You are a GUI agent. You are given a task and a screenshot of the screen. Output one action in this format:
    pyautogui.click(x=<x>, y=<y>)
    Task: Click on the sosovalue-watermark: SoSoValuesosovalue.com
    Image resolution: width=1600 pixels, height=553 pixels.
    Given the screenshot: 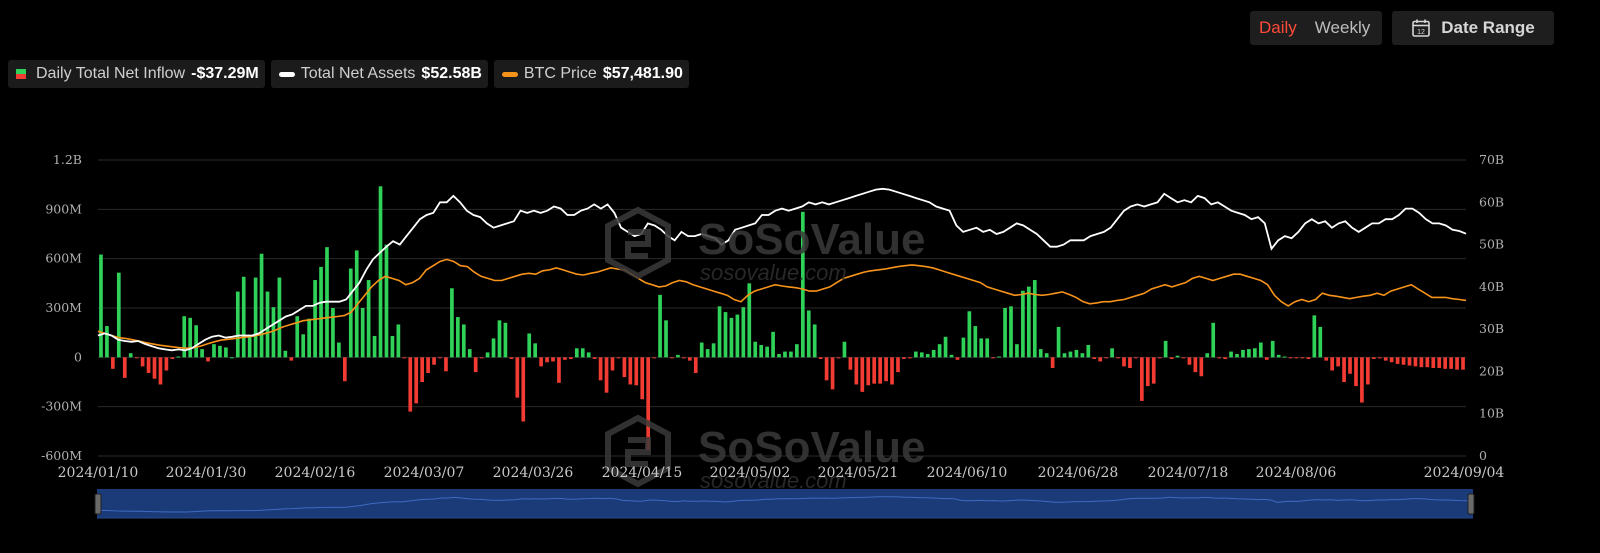 What is the action you would take?
    pyautogui.click(x=765, y=245)
    